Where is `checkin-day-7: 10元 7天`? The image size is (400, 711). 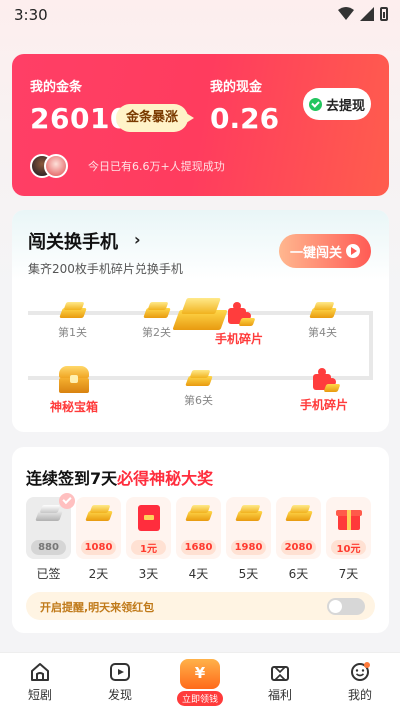
checkin-day-7: 10元 7天 is located at coordinates (348, 539).